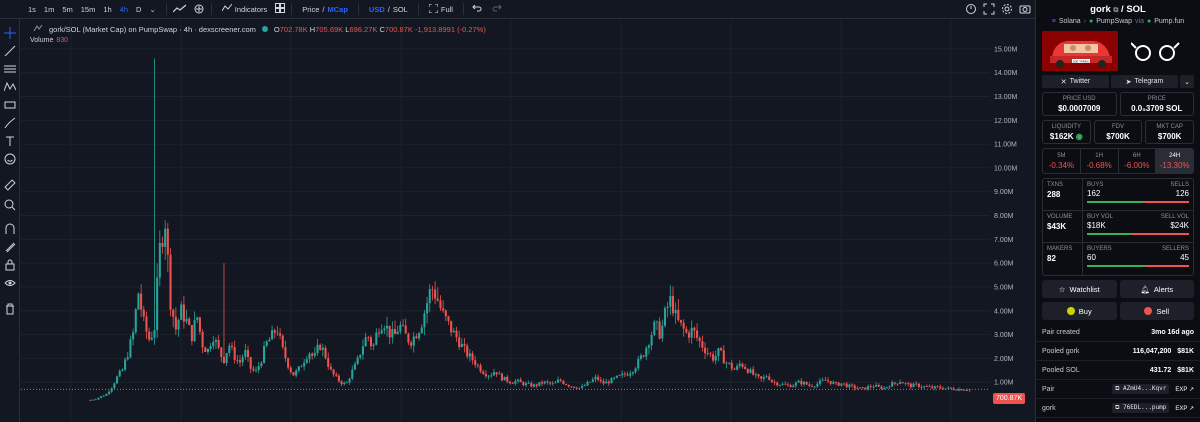 The image size is (1200, 422). I want to click on drawing-toolbar, so click(10, 220).